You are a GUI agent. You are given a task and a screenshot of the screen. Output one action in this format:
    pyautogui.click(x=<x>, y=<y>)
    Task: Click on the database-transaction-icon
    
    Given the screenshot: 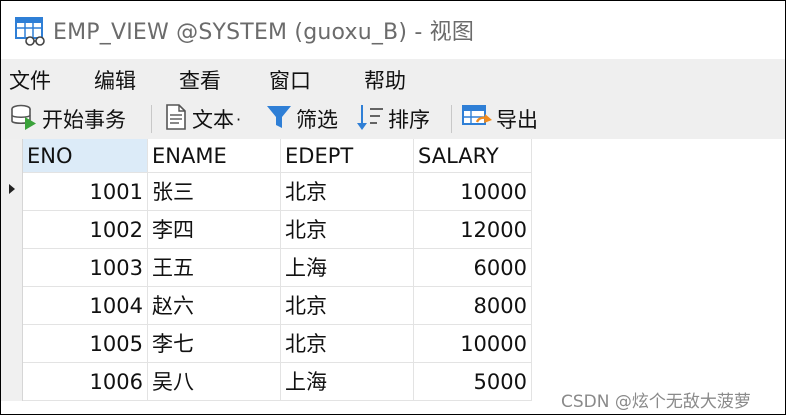 What is the action you would take?
    pyautogui.click(x=24, y=119)
    